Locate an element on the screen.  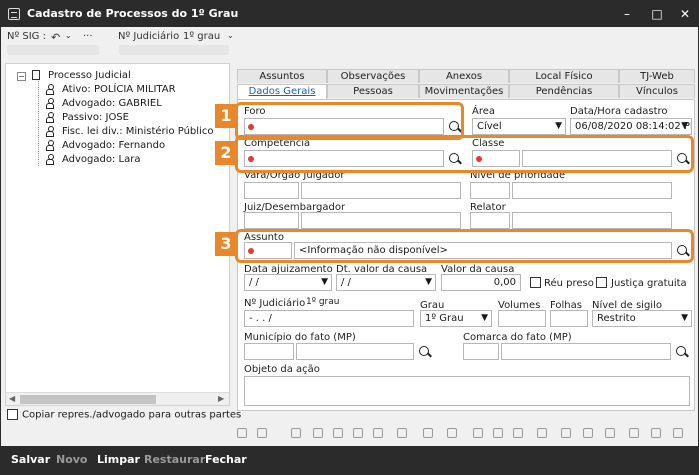
tab-pendencias: Pendências is located at coordinates (564, 91).